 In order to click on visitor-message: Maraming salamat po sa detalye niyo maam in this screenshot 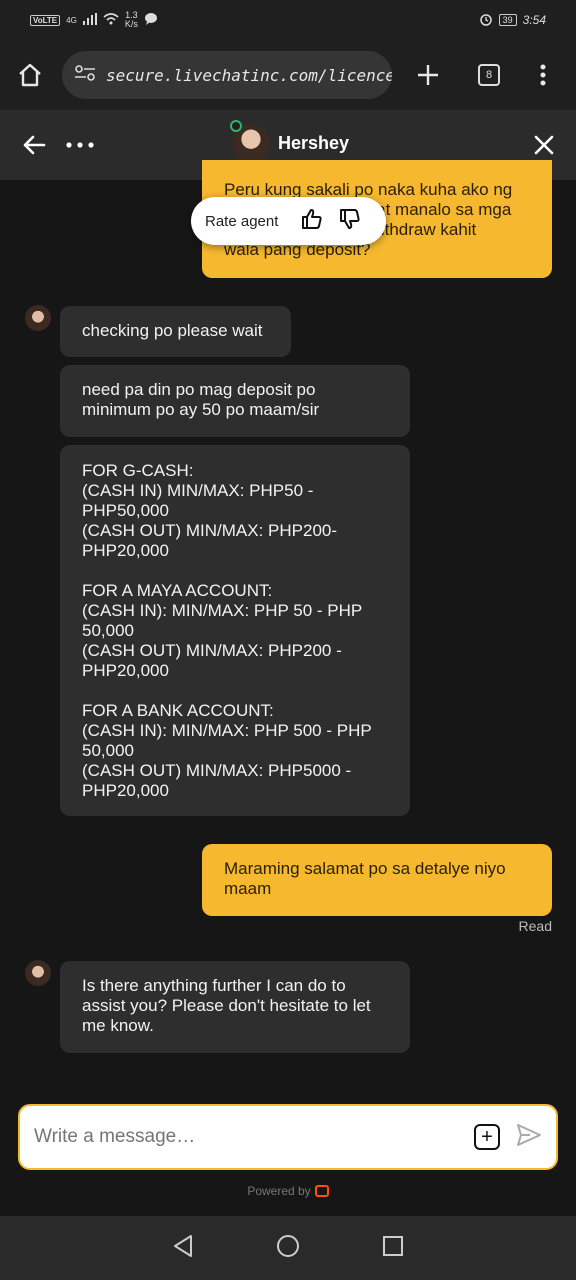, I will do `click(377, 880)`.